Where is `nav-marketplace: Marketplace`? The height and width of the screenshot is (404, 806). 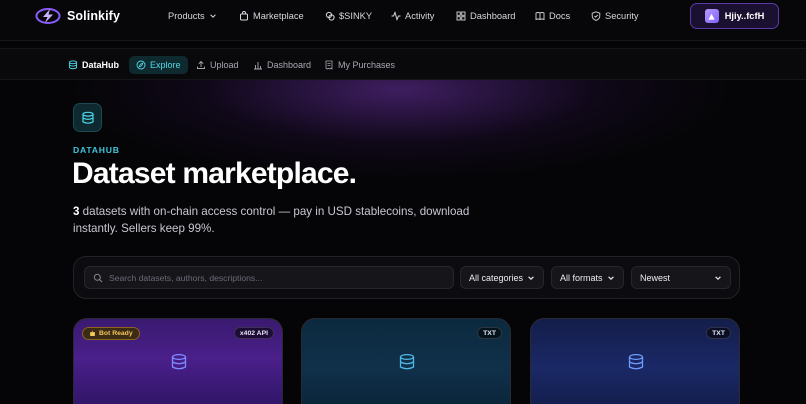 nav-marketplace: Marketplace is located at coordinates (271, 16).